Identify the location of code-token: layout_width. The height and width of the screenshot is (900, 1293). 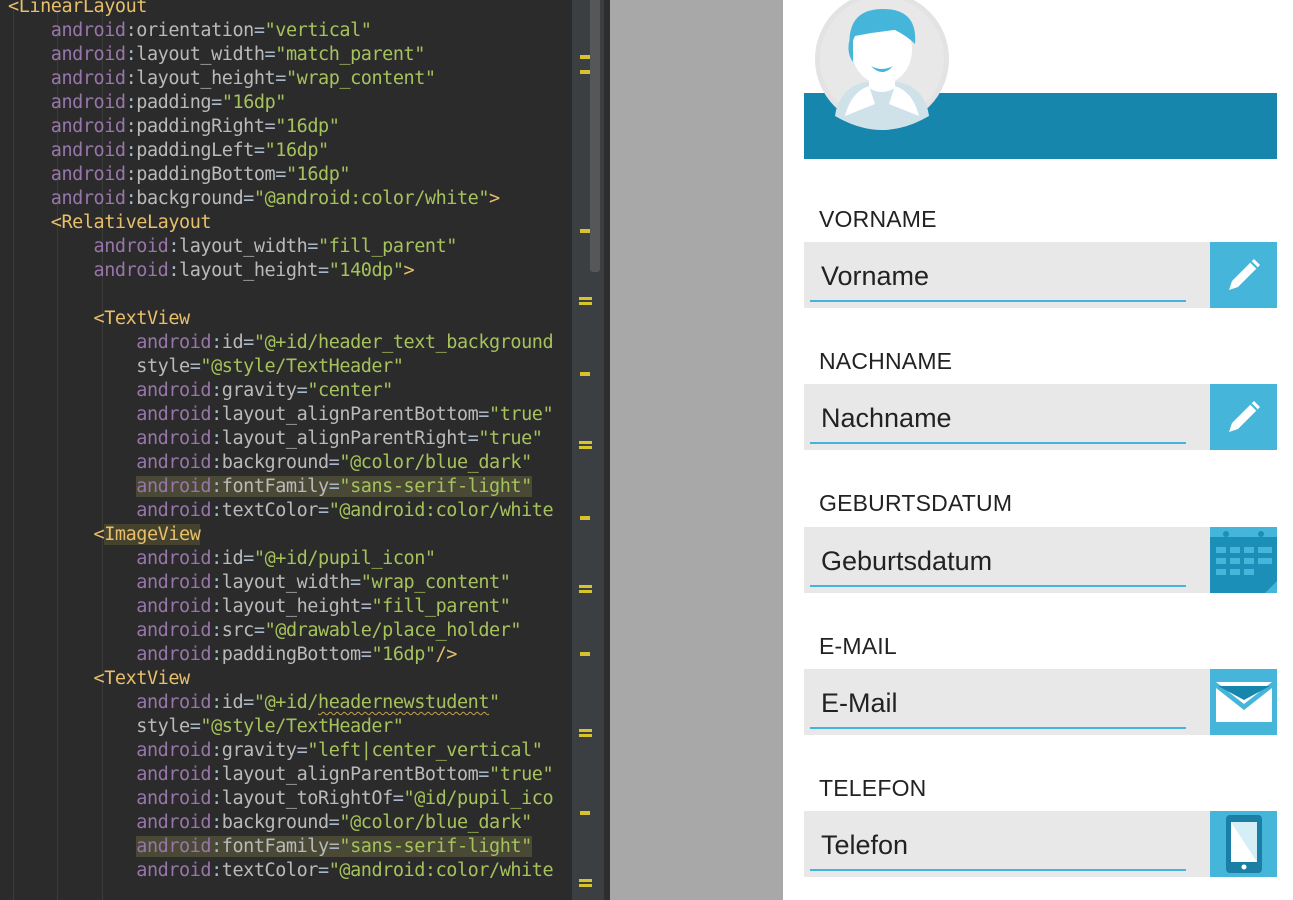
(200, 54).